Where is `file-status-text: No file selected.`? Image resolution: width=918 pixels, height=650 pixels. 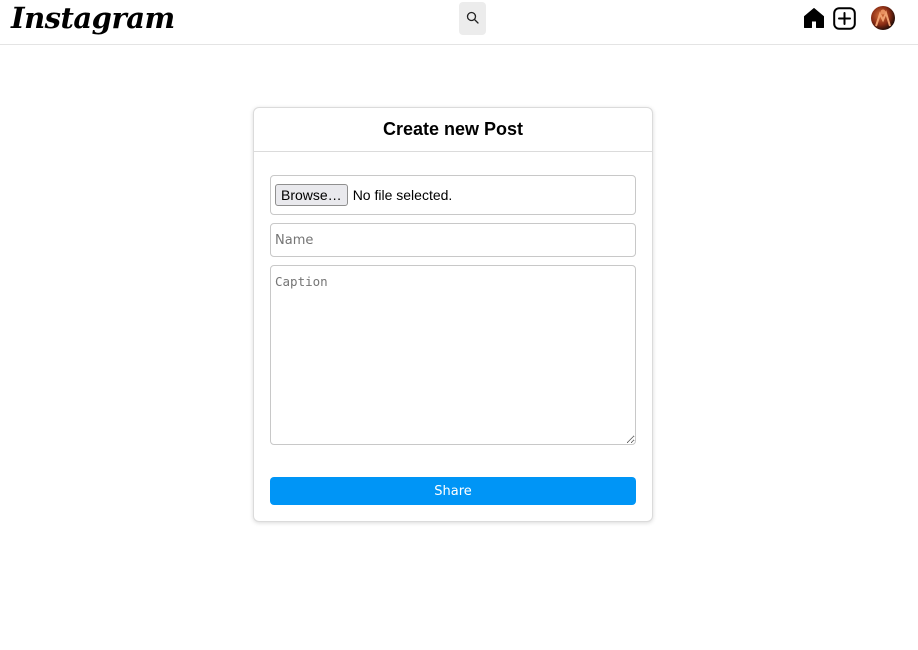 file-status-text: No file selected. is located at coordinates (402, 195).